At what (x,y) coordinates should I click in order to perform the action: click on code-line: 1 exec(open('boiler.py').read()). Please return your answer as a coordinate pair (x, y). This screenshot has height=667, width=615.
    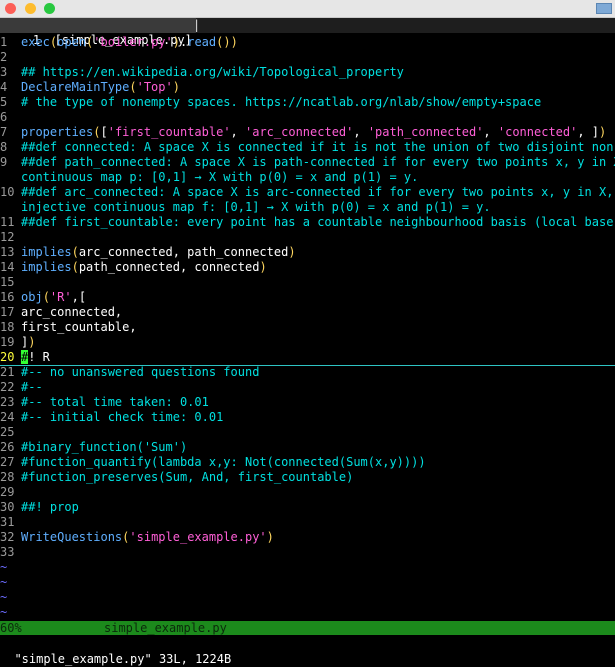
    Looking at the image, I should click on (307, 42).